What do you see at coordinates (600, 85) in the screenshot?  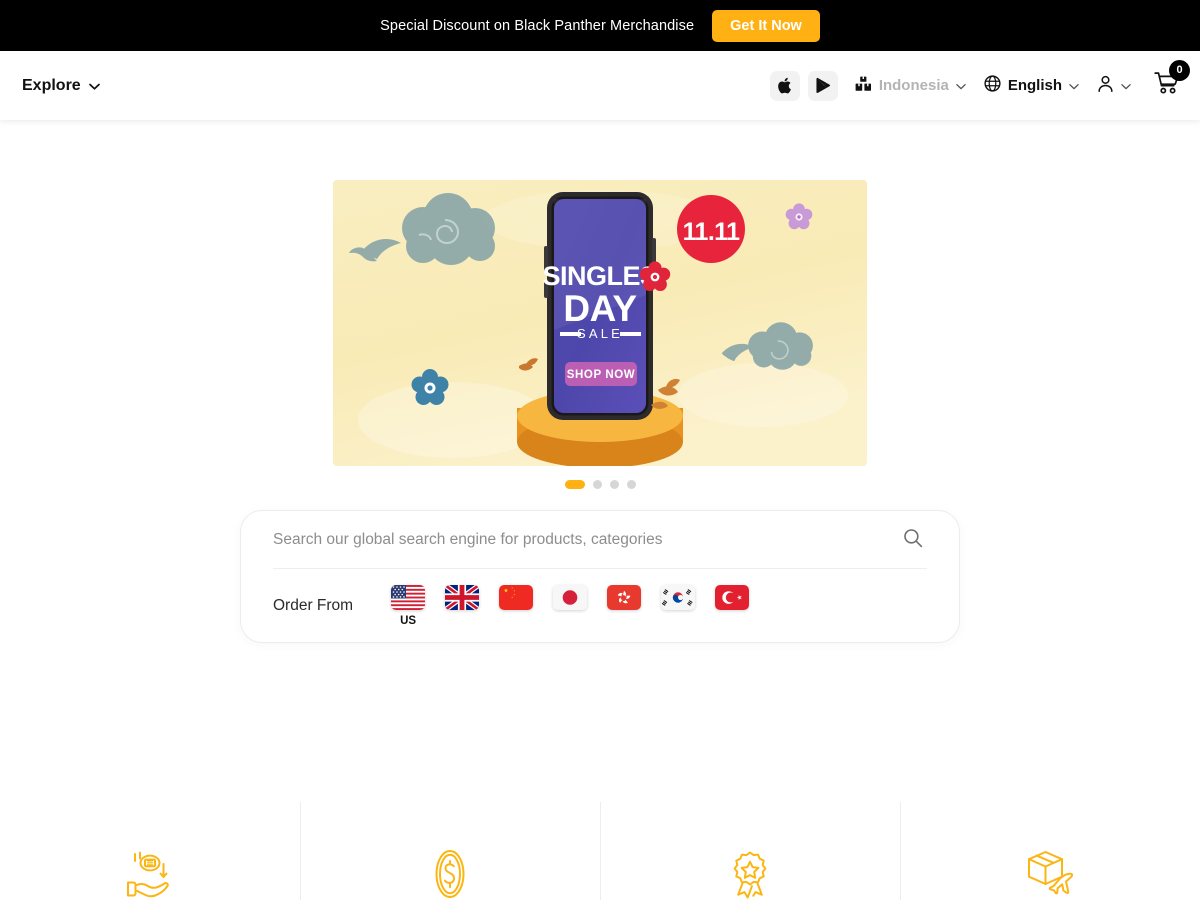 I see `navbar: Explore Indonesia English 0` at bounding box center [600, 85].